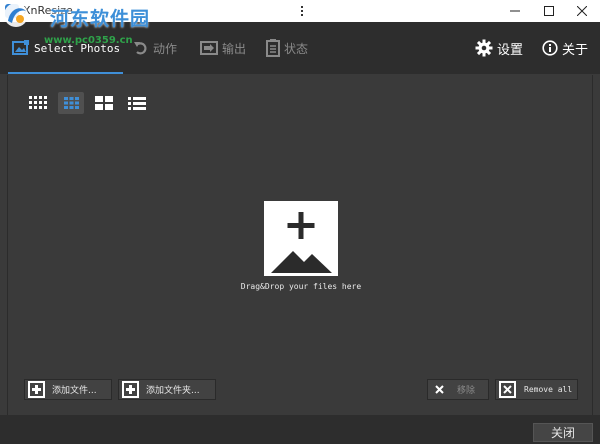  I want to click on add-image-icon, so click(301, 242).